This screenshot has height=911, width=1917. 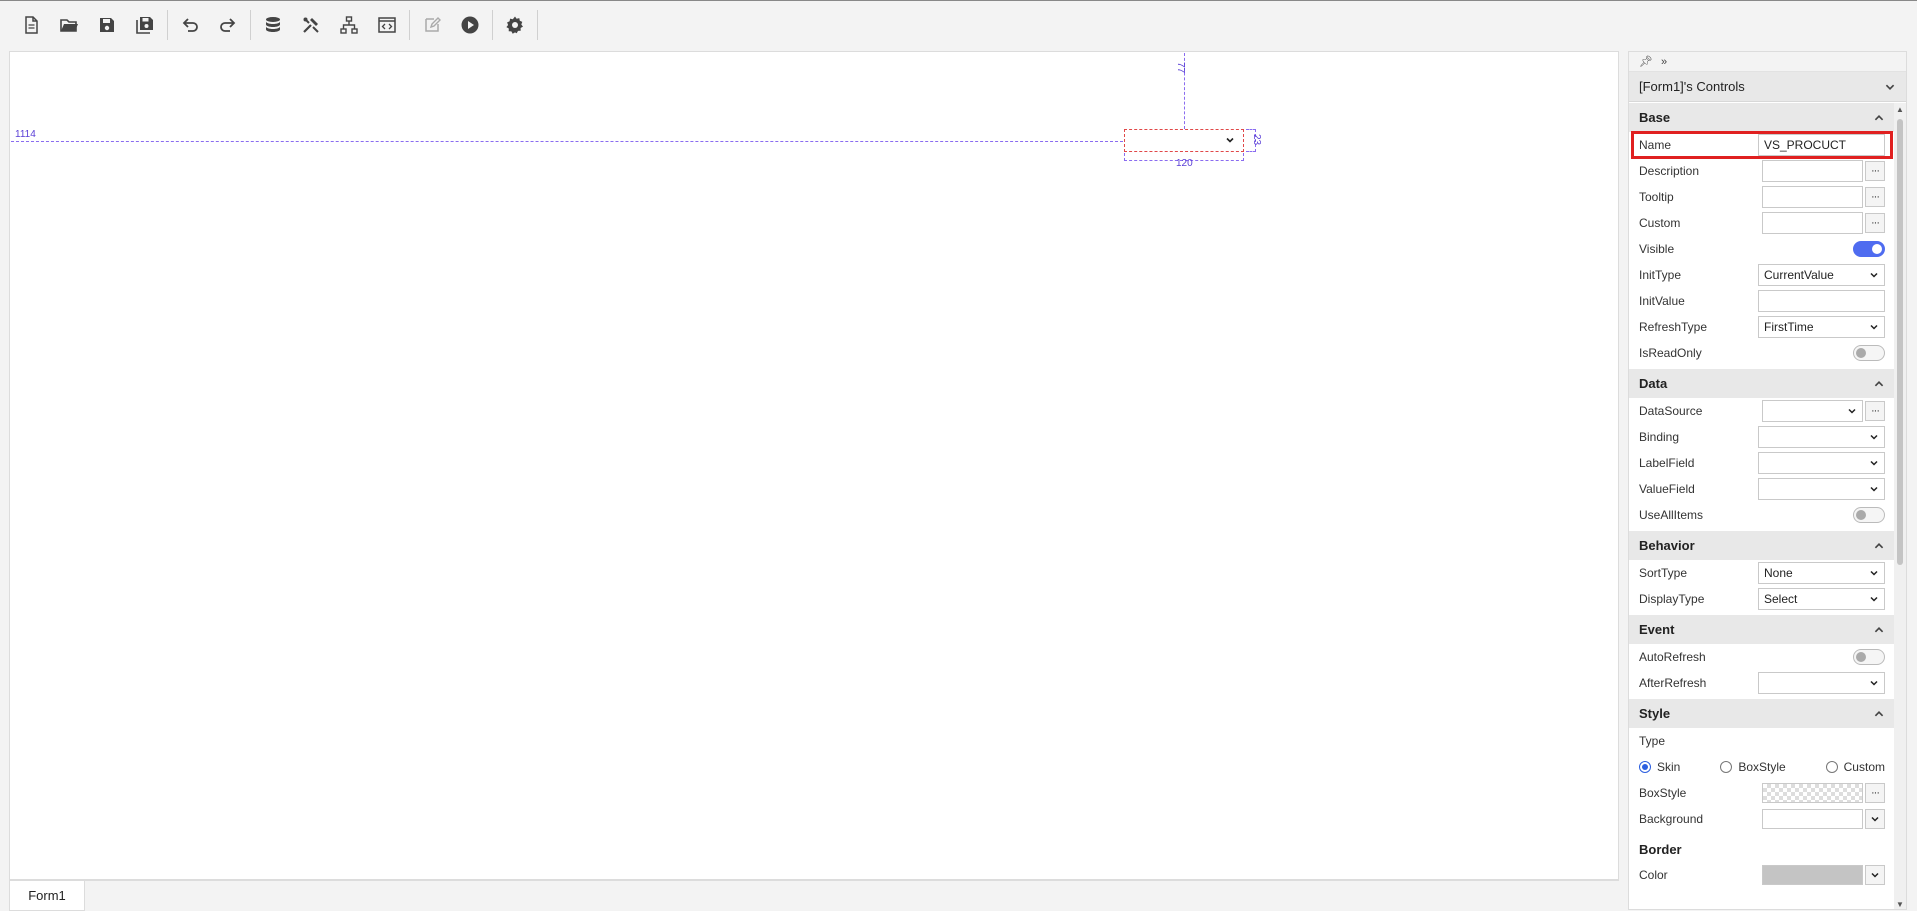 I want to click on sorttype-select: None, so click(x=1821, y=573).